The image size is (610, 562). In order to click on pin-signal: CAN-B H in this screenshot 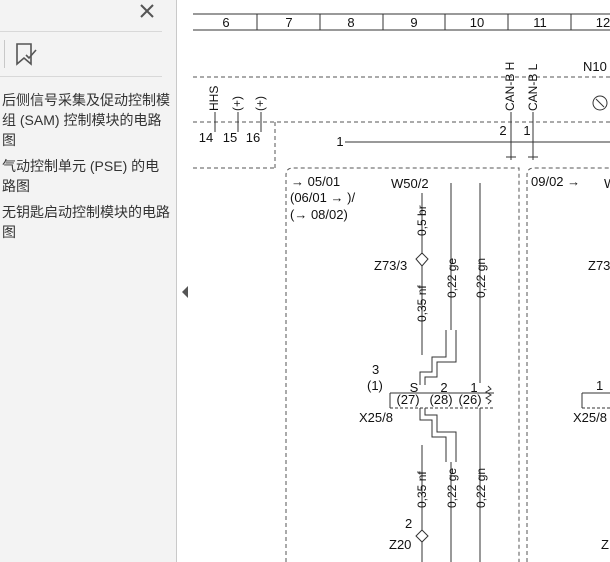, I will do `click(510, 86)`.